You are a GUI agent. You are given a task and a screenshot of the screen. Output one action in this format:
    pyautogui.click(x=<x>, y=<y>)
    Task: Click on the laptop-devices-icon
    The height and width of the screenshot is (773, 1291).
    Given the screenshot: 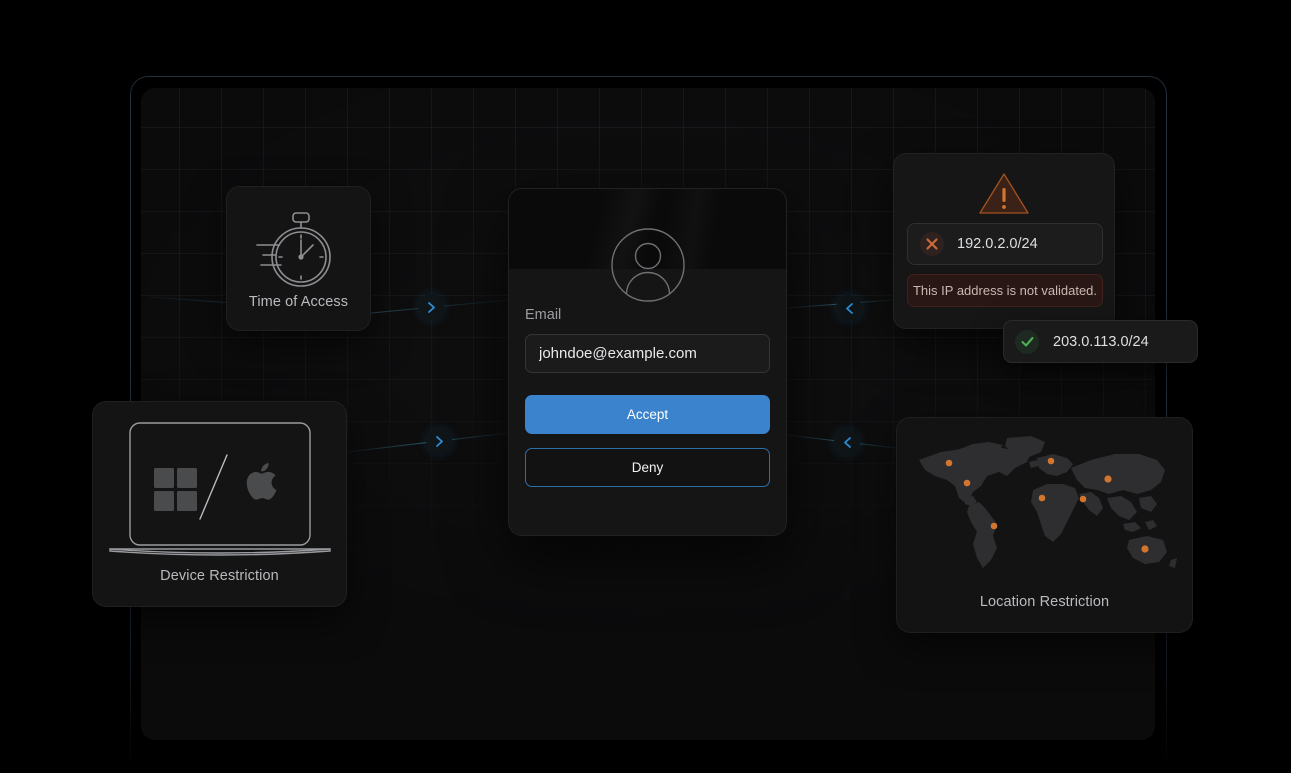 What is the action you would take?
    pyautogui.click(x=219, y=489)
    